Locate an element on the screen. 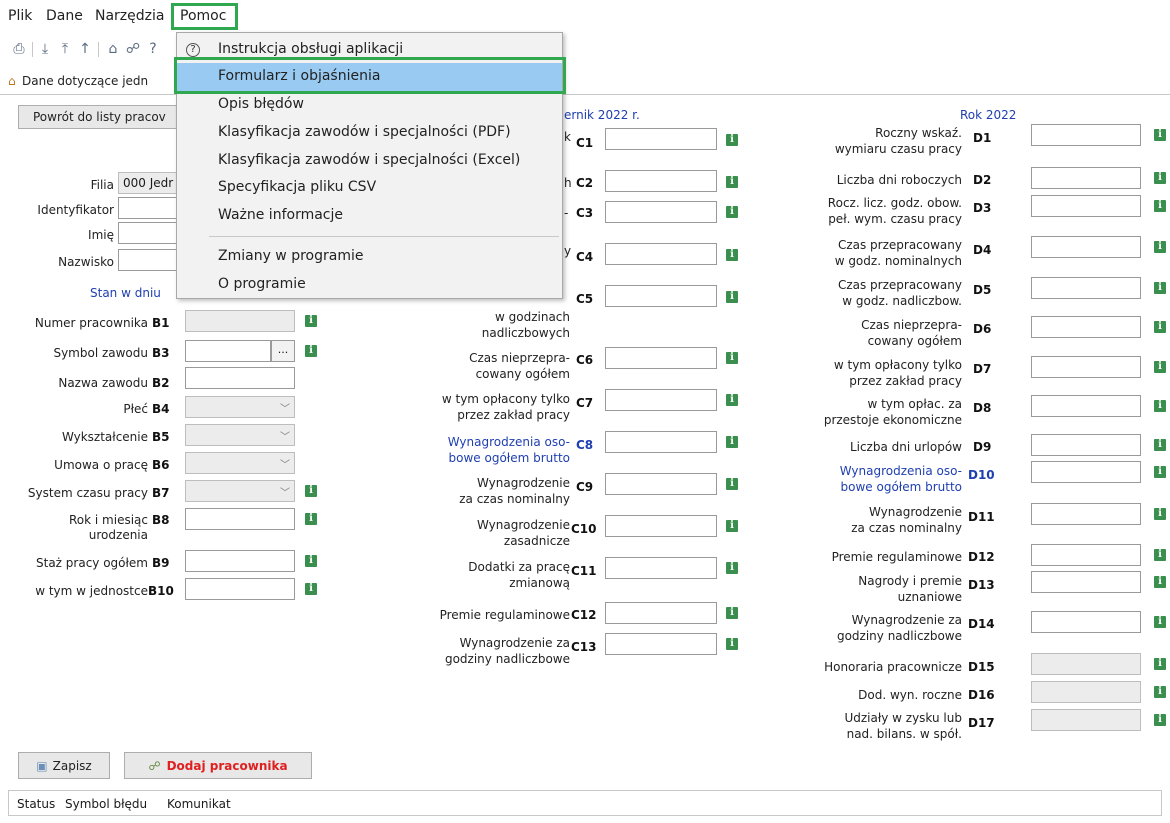 Image resolution: width=1170 pixels, height=823 pixels. upload-icon: ↑ is located at coordinates (85, 49).